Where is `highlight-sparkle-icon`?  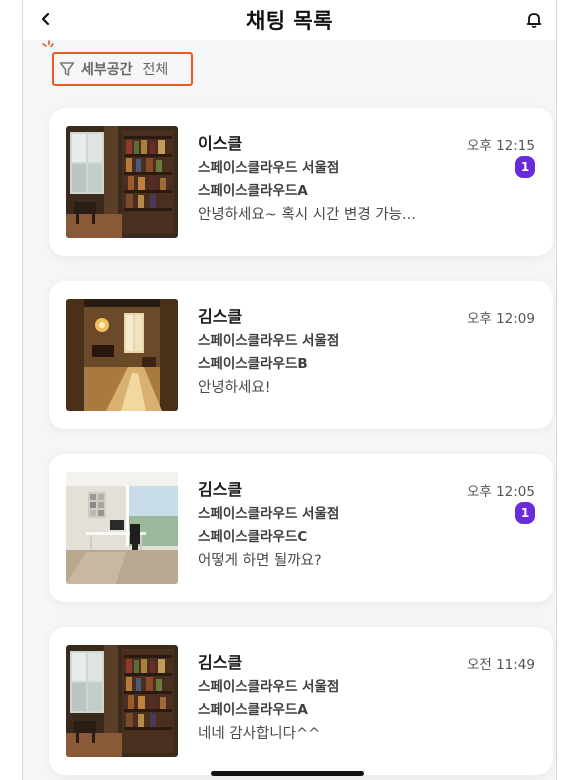
highlight-sparkle-icon is located at coordinates (48, 44).